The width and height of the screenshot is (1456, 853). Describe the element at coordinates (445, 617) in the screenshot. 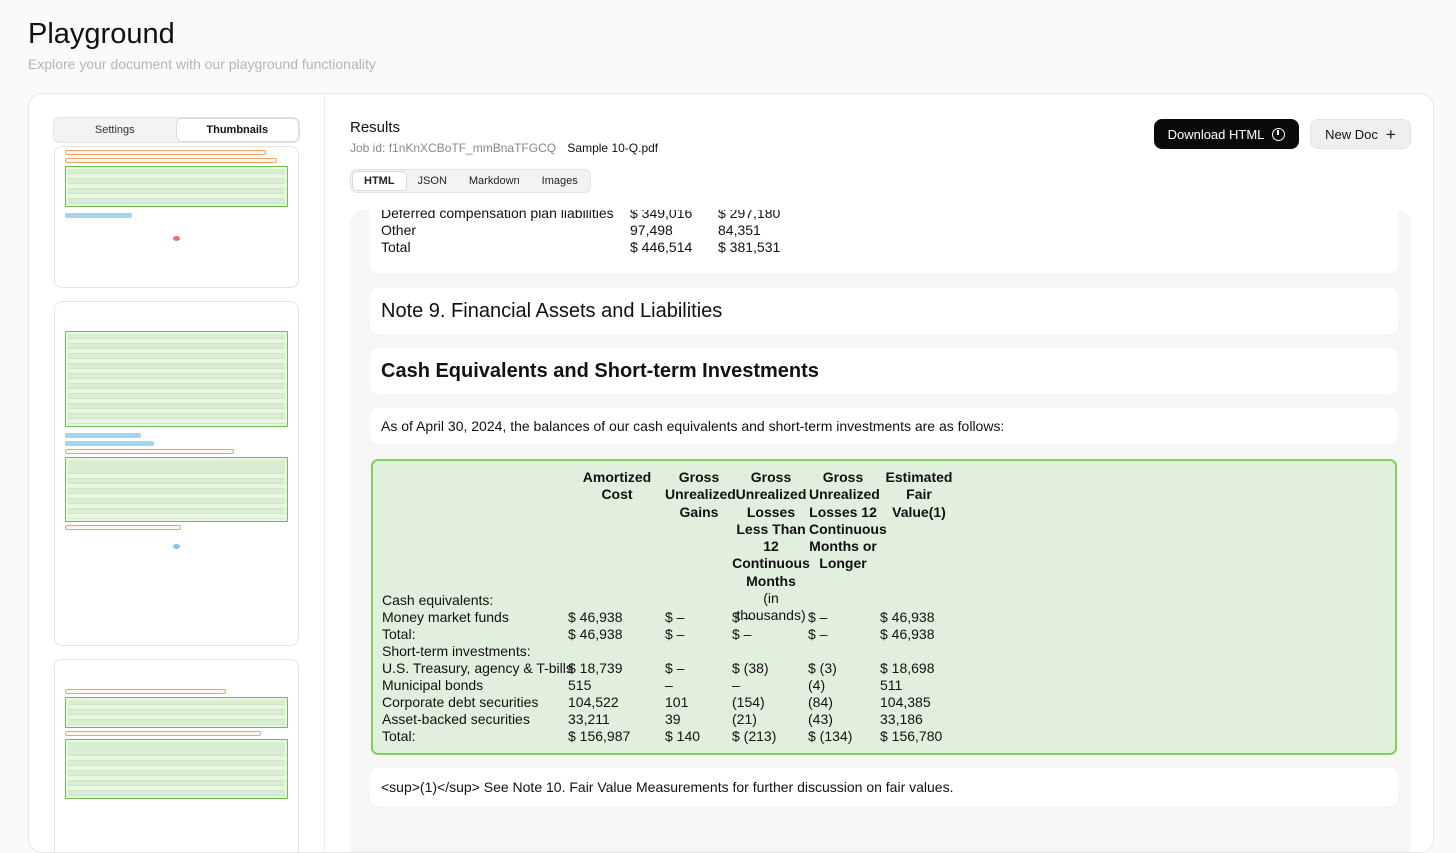

I see `row-label: Money market funds` at that location.